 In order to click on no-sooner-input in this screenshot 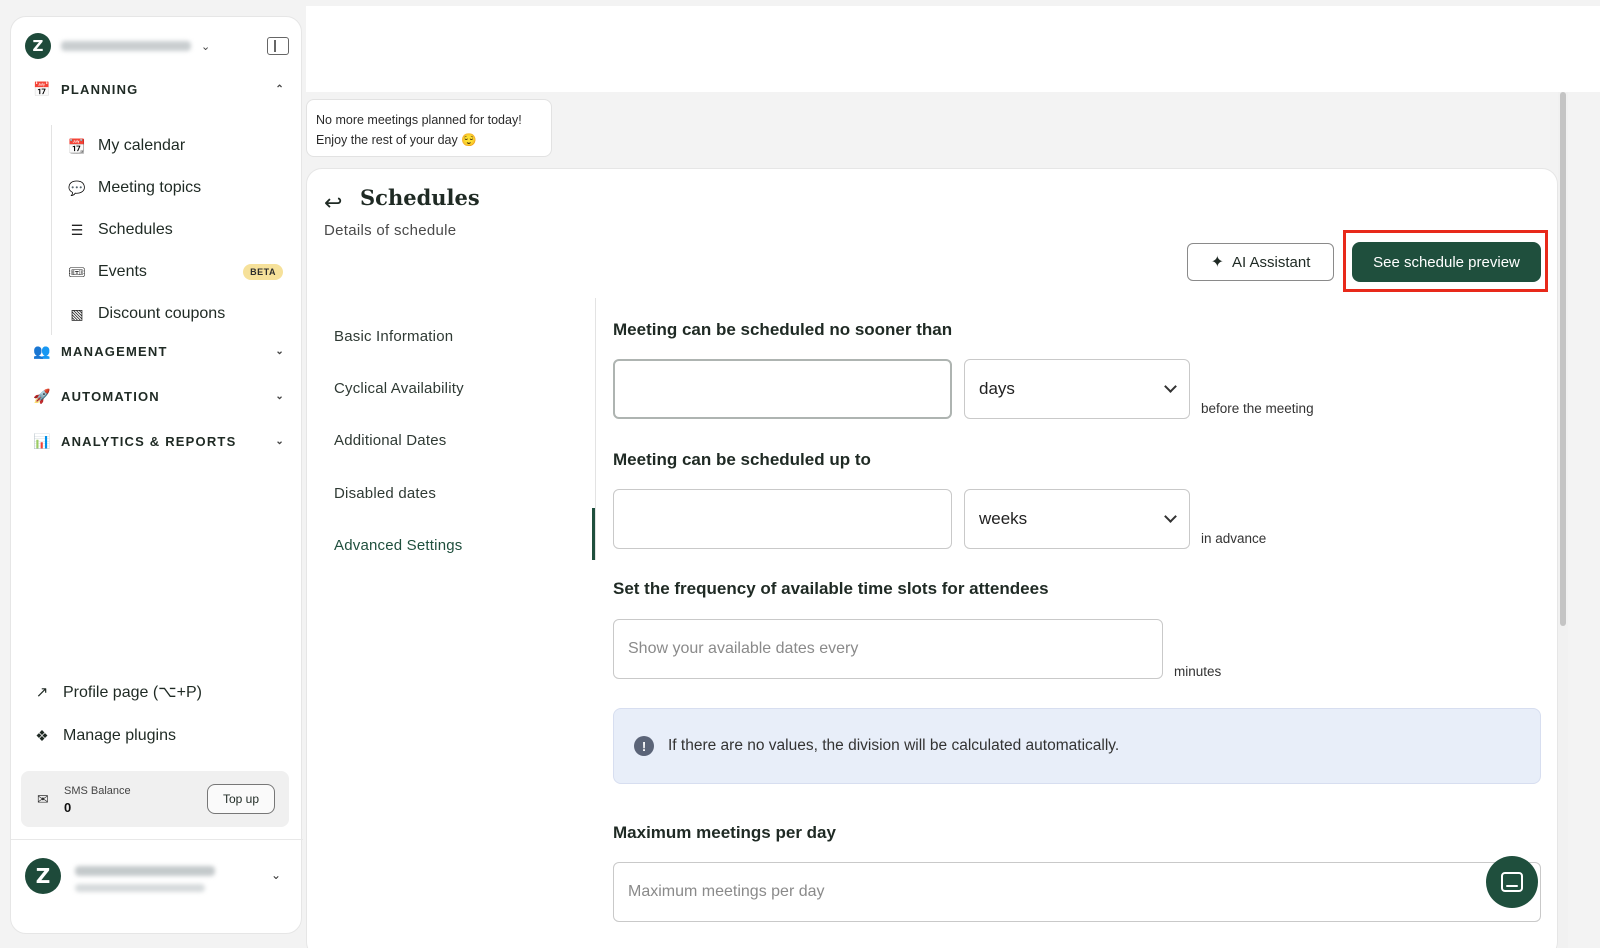, I will do `click(782, 389)`.